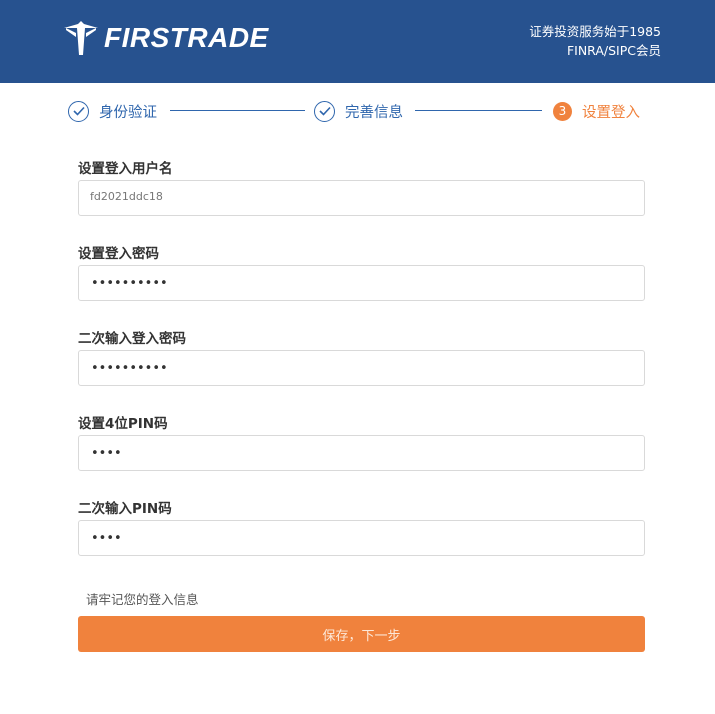  I want to click on save-next-button: 保存，下一步, so click(361, 634).